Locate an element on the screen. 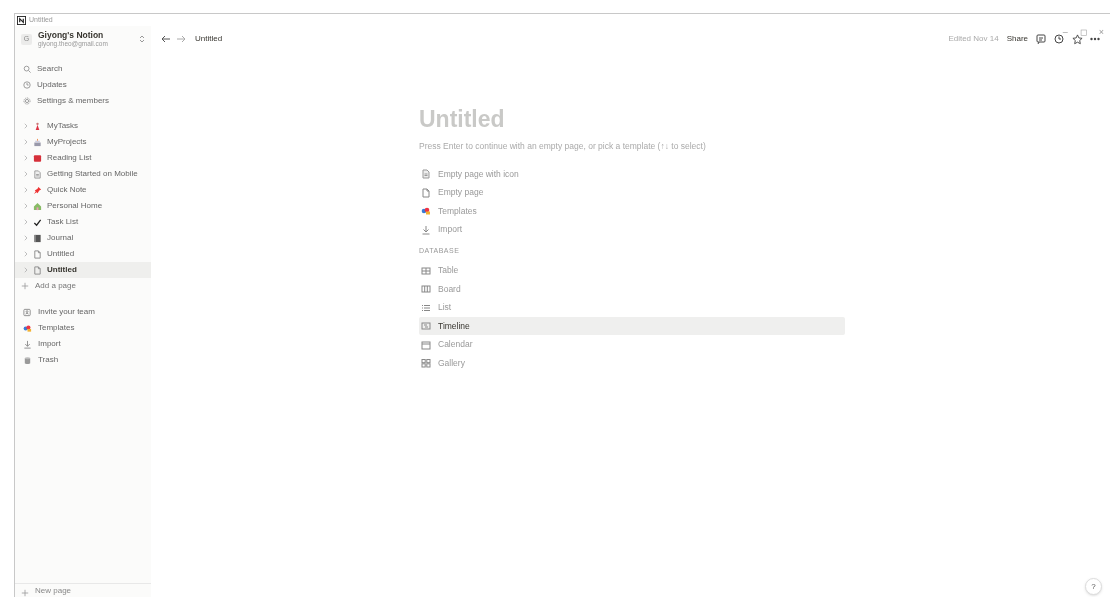 The image size is (1110, 597). chevron-updown-icon is located at coordinates (142, 39).